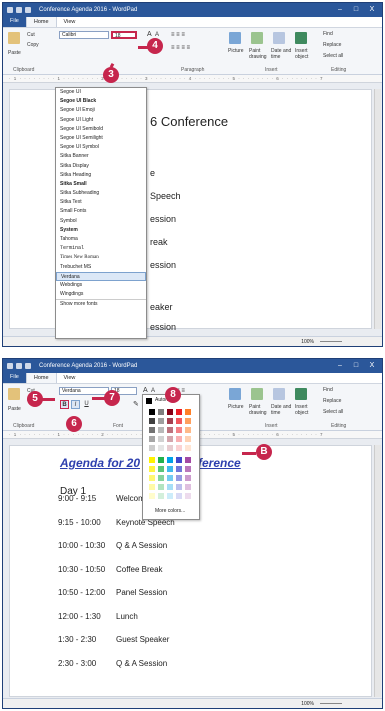 The width and height of the screenshot is (385, 711). I want to click on maximize-button: □, so click(356, 10).